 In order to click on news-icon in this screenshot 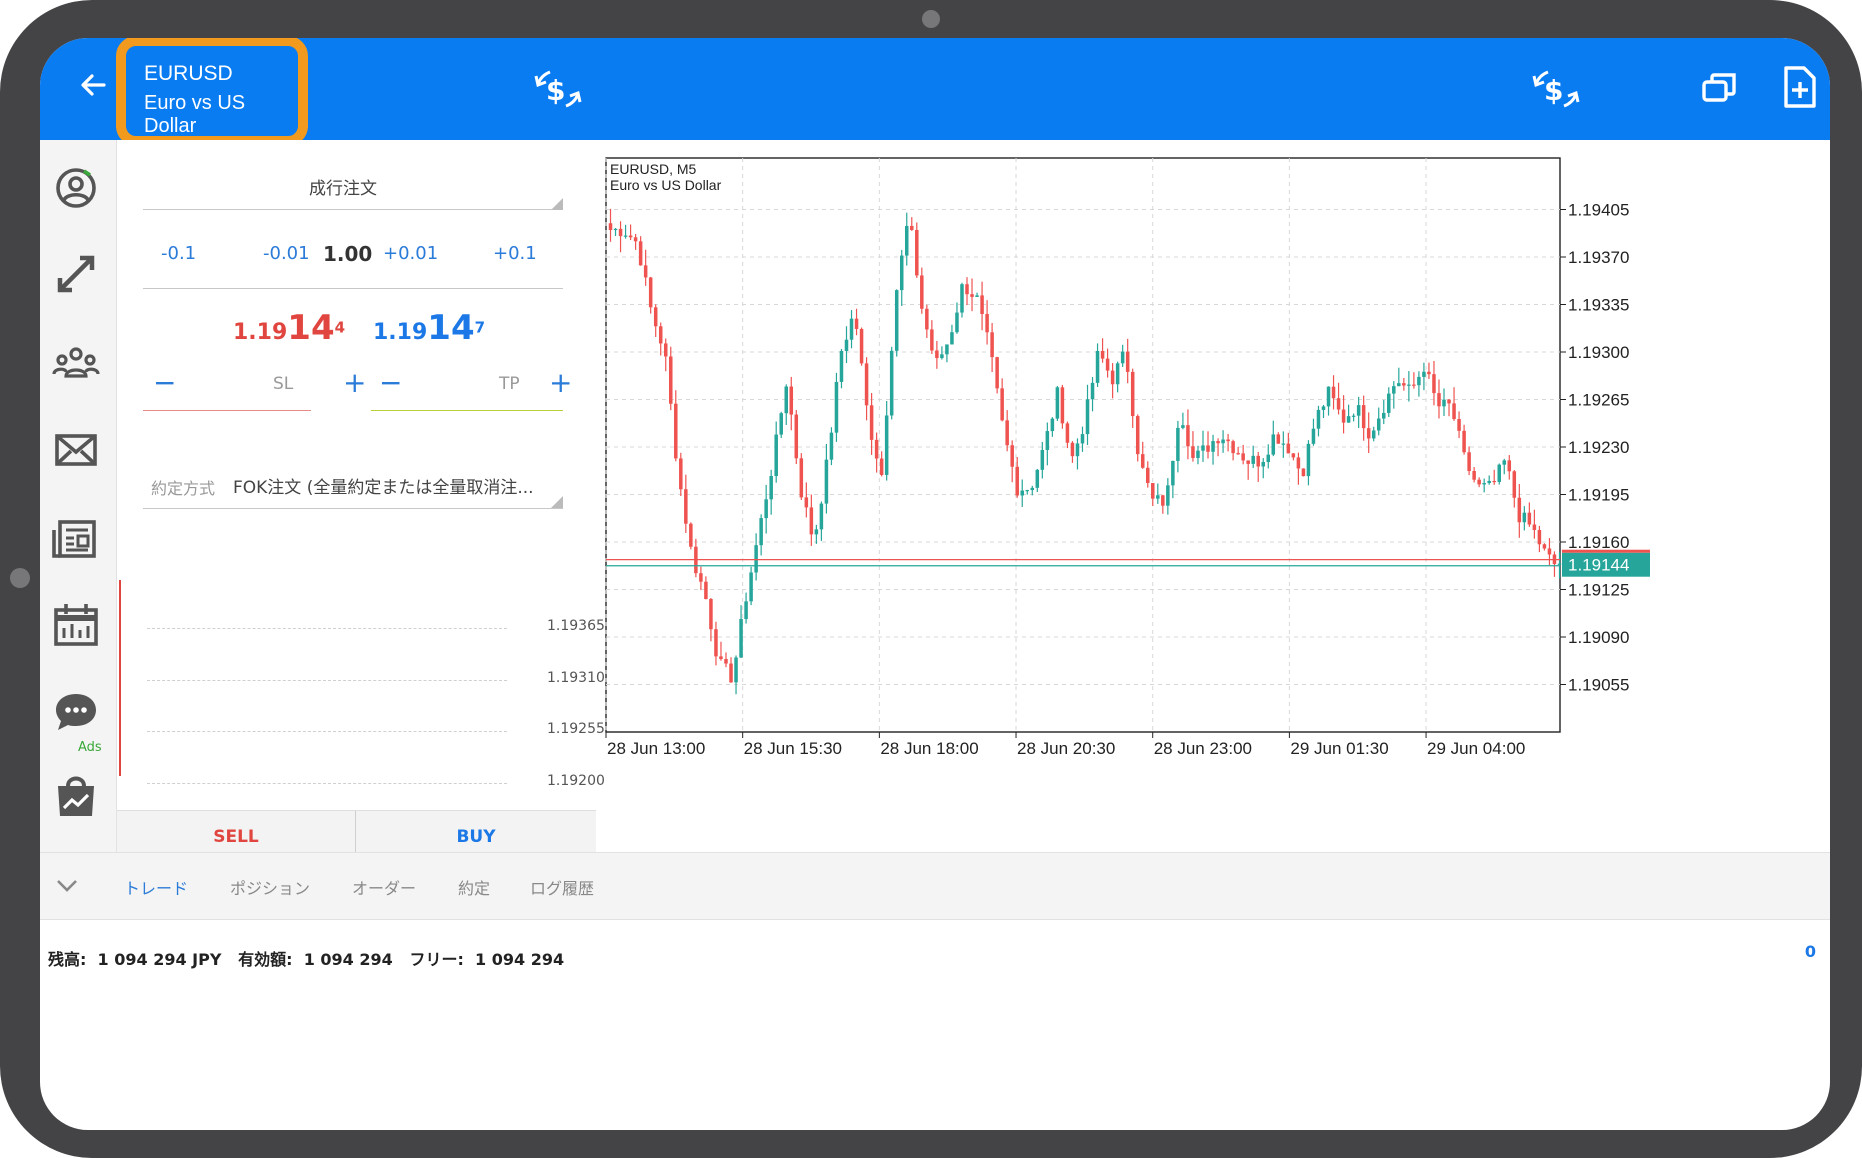, I will do `click(76, 538)`.